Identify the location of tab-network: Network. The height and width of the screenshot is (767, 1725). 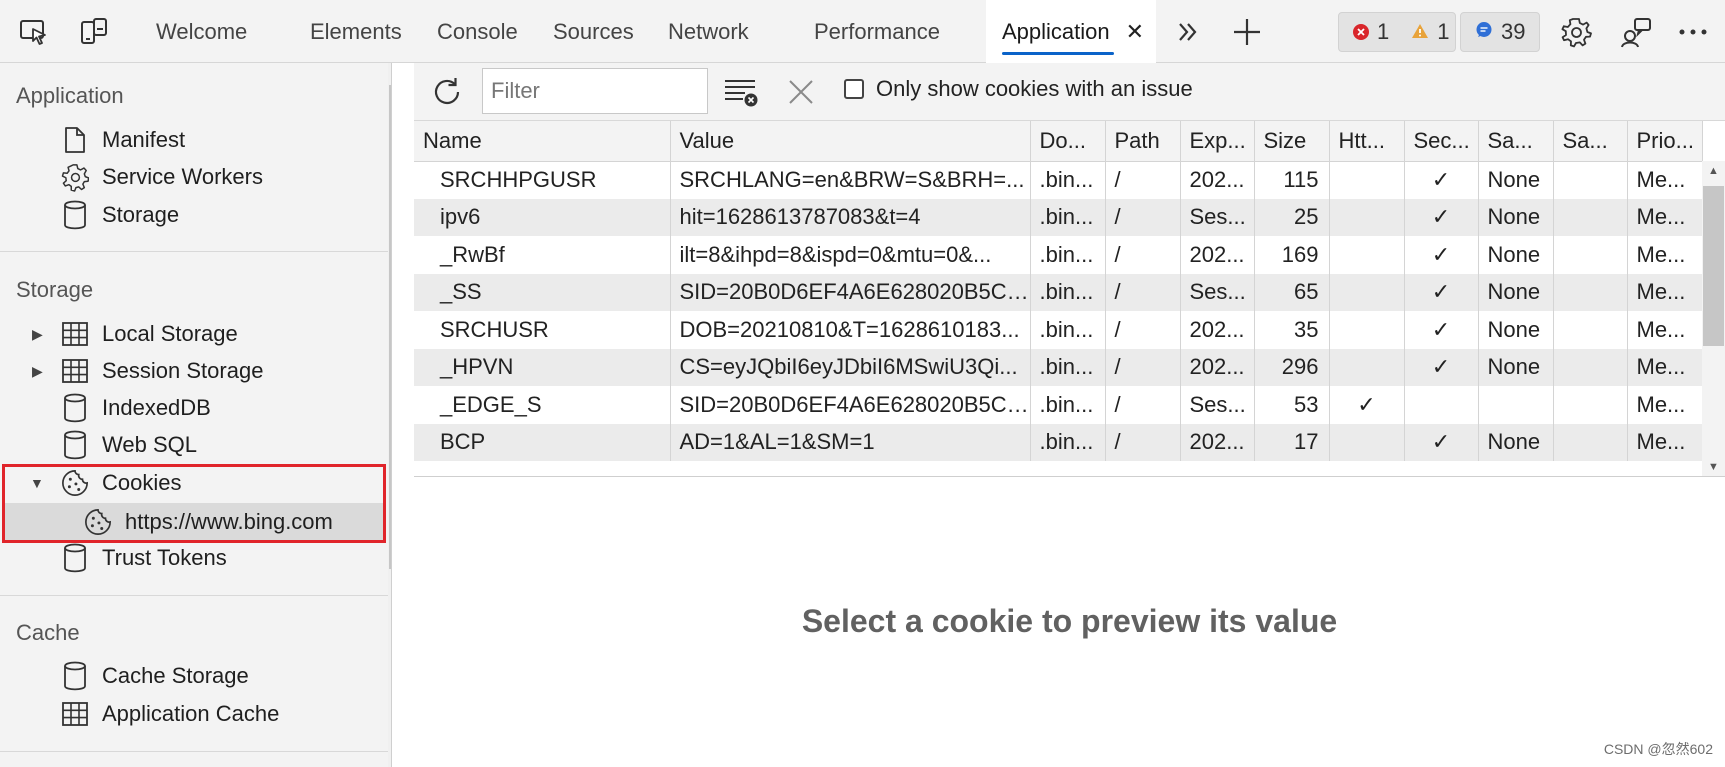
(708, 31).